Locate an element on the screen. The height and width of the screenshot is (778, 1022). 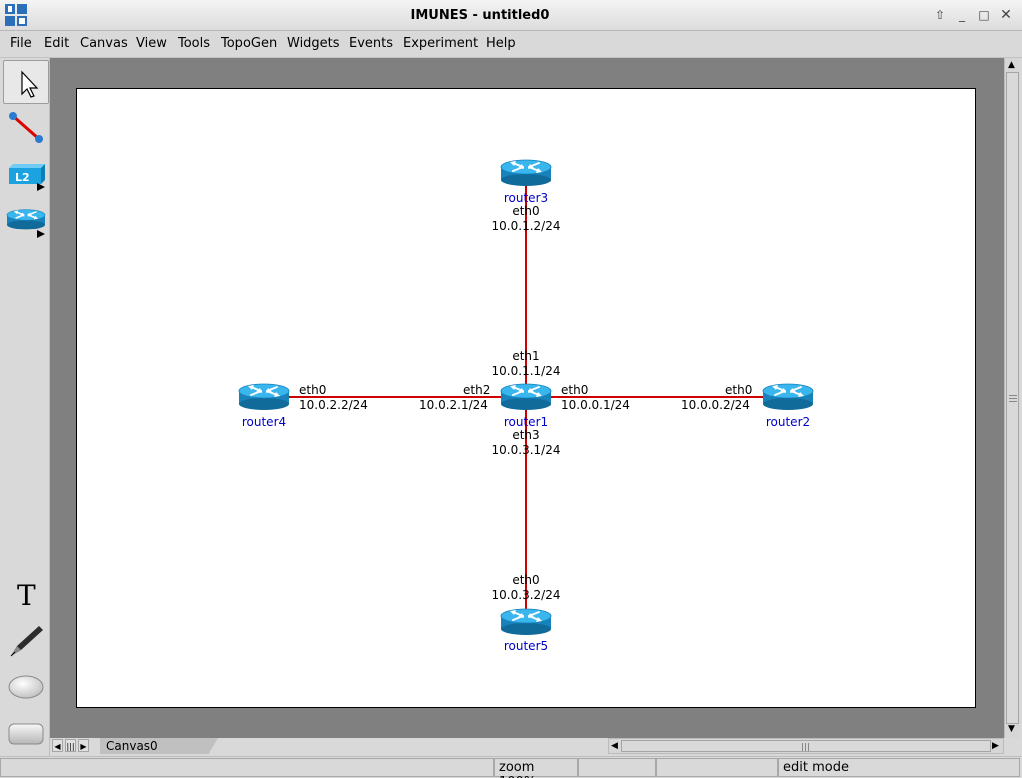
router3-node is located at coordinates (526, 173).